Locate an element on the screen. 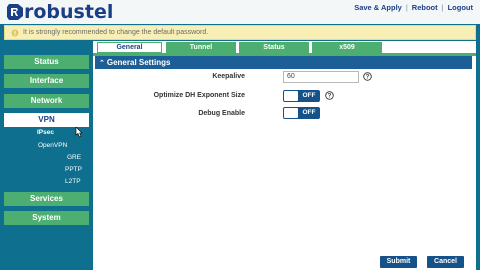  sidebar-subitem-openvpn: OpenVPN is located at coordinates (63, 146).